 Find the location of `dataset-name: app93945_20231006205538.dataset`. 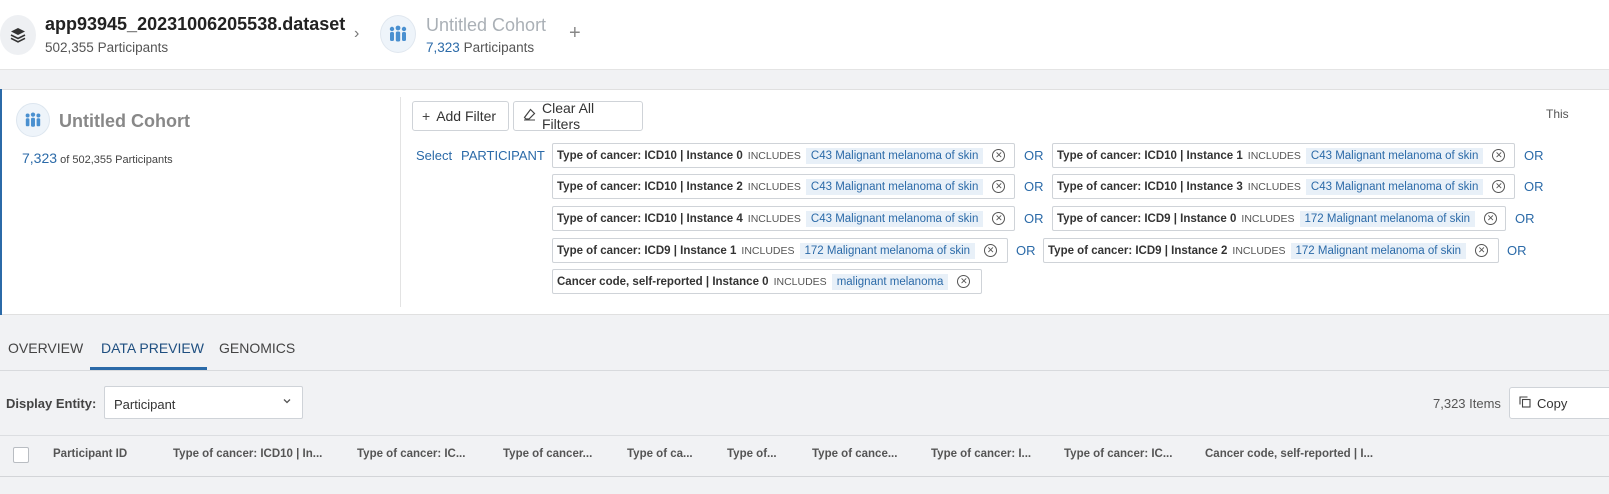

dataset-name: app93945_20231006205538.dataset is located at coordinates (195, 24).